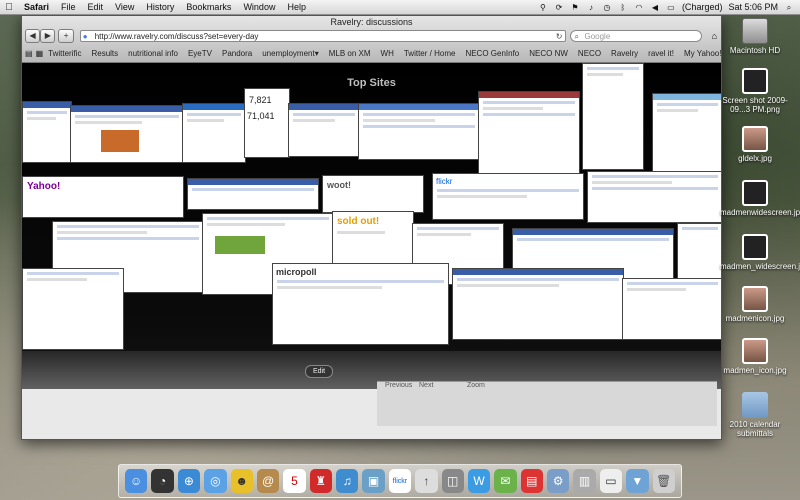 Image resolution: width=800 pixels, height=500 pixels. Describe the element at coordinates (548, 53) in the screenshot. I see `bookmark-item: NECO NW` at that location.